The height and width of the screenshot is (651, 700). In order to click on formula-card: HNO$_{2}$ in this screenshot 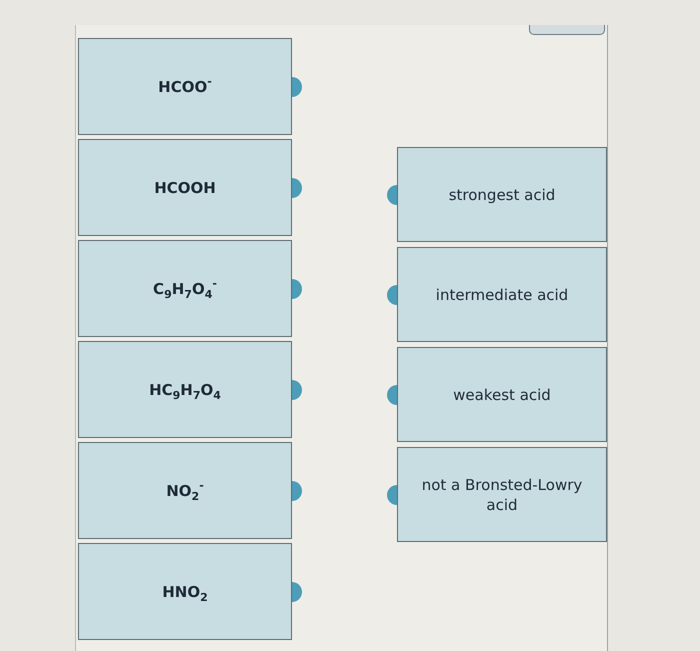, I will do `click(185, 591)`.